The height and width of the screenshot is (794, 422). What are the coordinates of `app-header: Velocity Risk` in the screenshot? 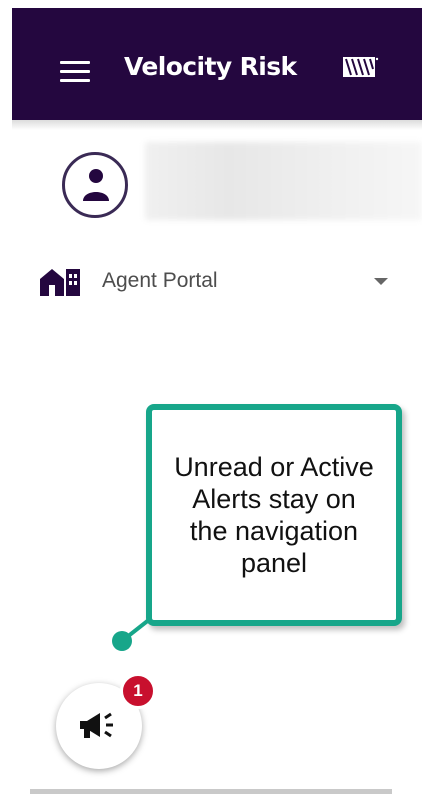 It's located at (217, 64).